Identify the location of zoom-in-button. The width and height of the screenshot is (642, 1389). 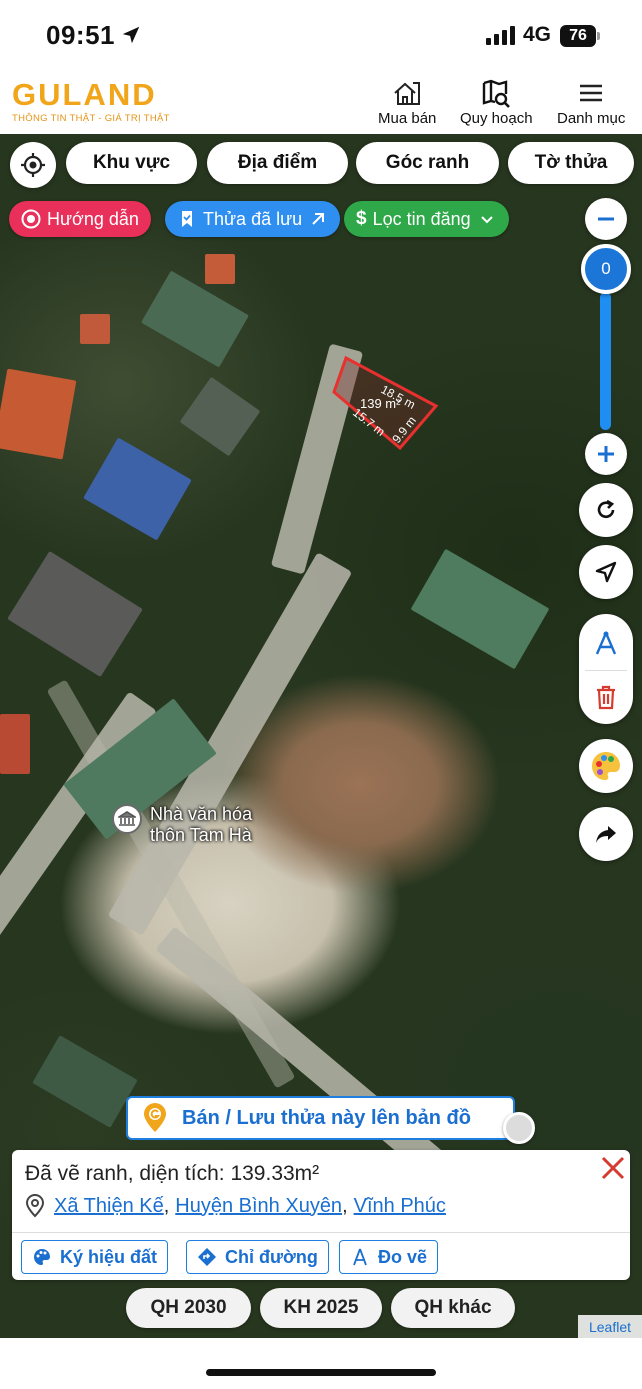
(606, 454).